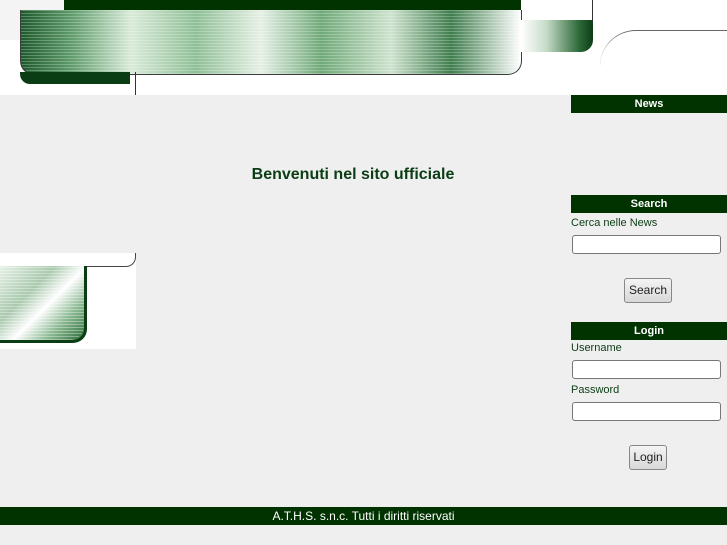 The image size is (727, 545). I want to click on search-label: Cerca nelle News, so click(614, 223).